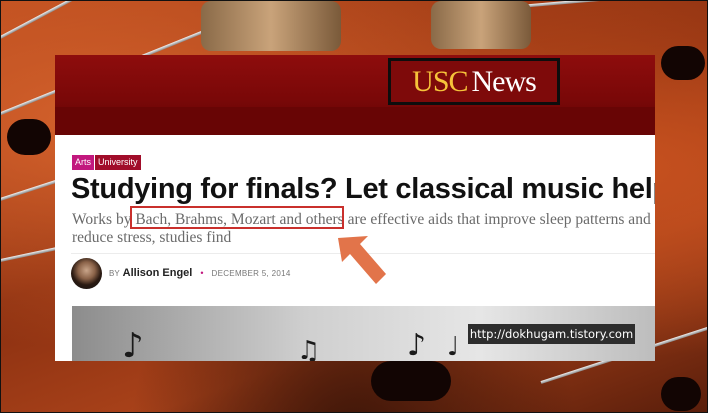  I want to click on by-prefix: BY, so click(114, 273).